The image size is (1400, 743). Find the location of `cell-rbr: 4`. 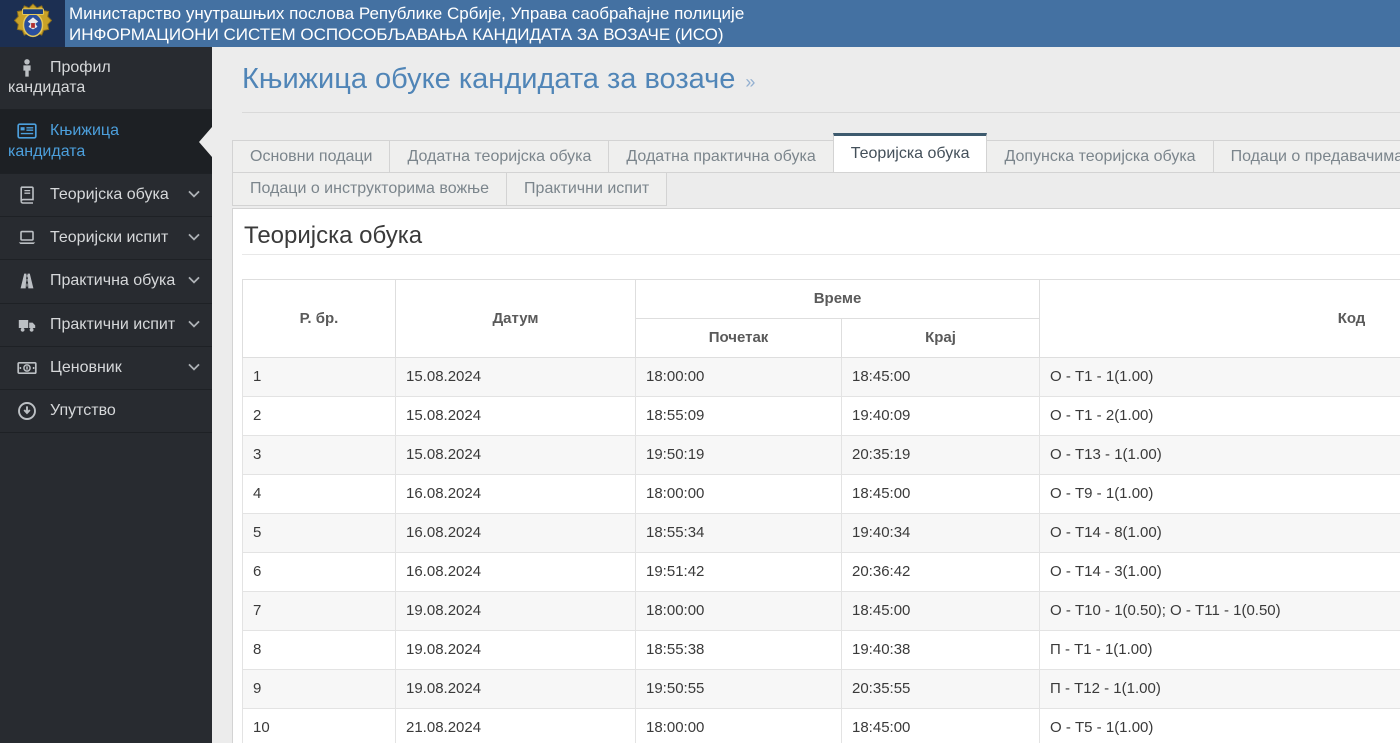

cell-rbr: 4 is located at coordinates (319, 494).